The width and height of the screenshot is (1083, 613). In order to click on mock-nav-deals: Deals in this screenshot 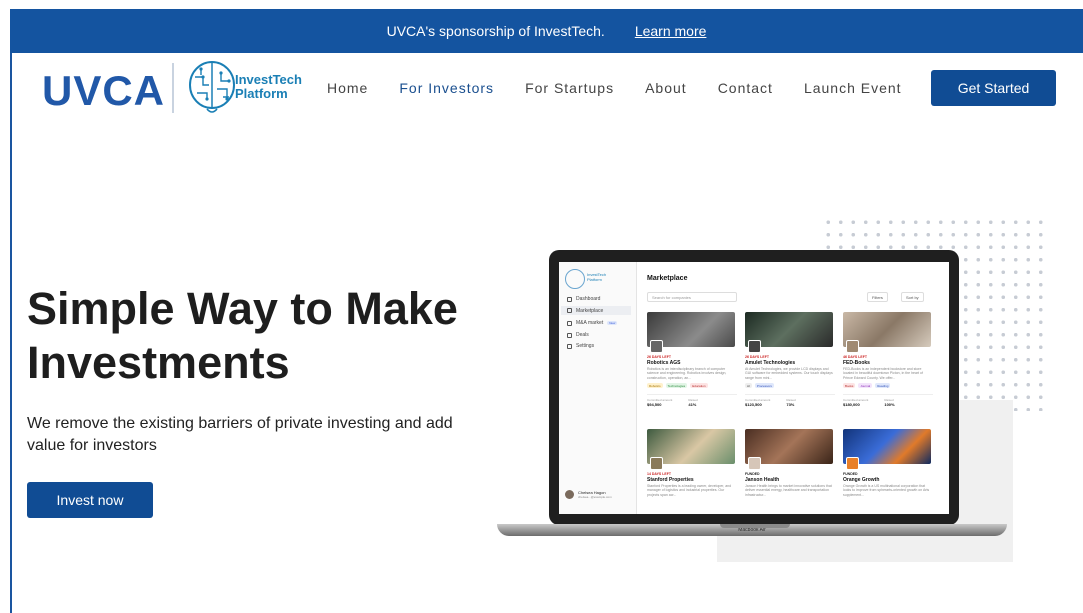, I will do `click(578, 335)`.